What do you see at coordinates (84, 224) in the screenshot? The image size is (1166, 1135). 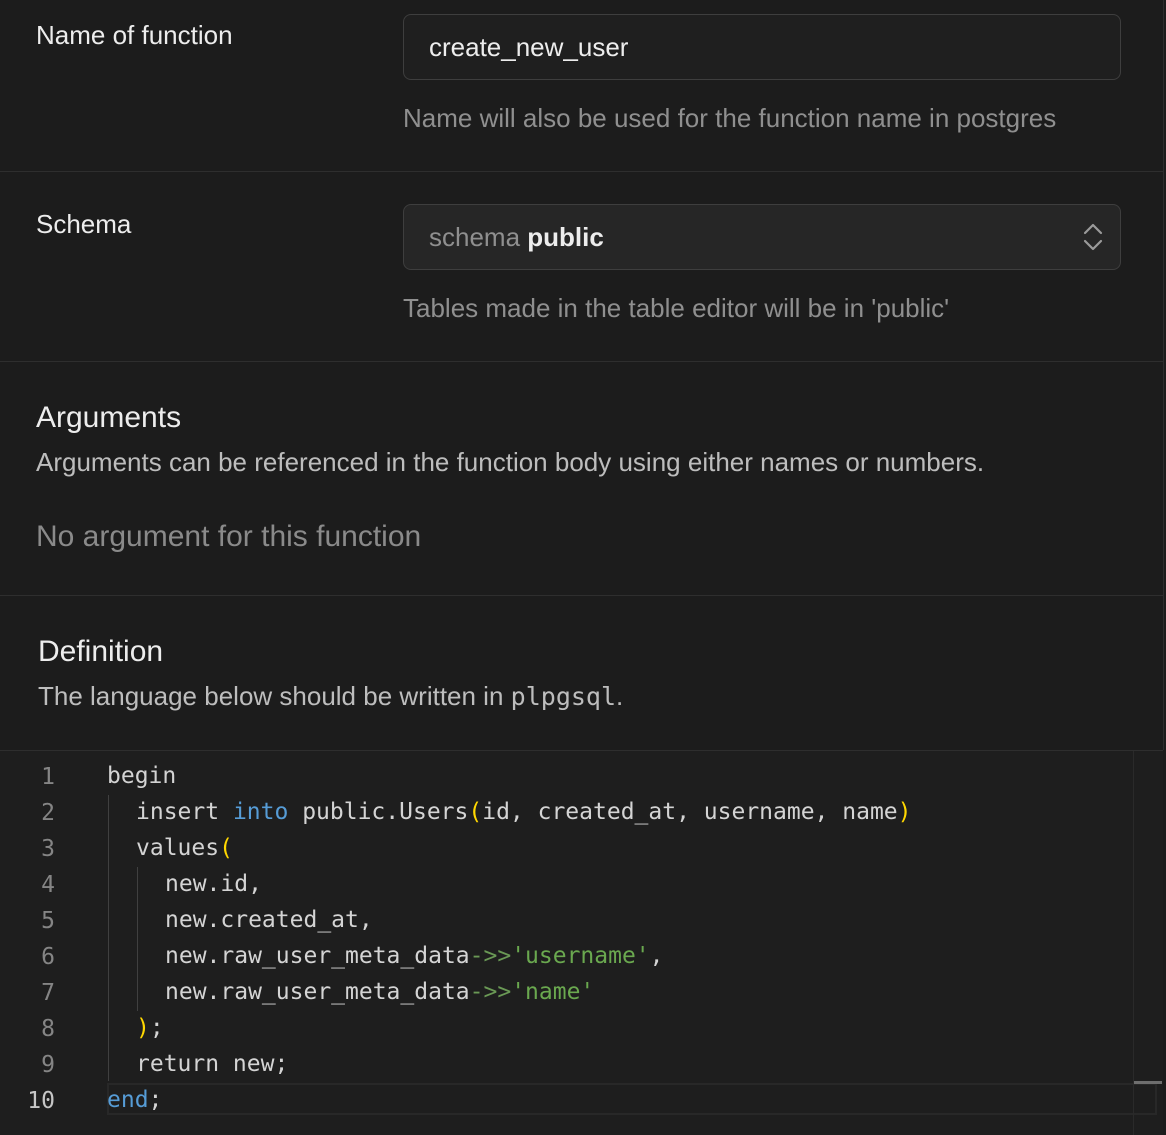 I see `schema-label: Schema` at bounding box center [84, 224].